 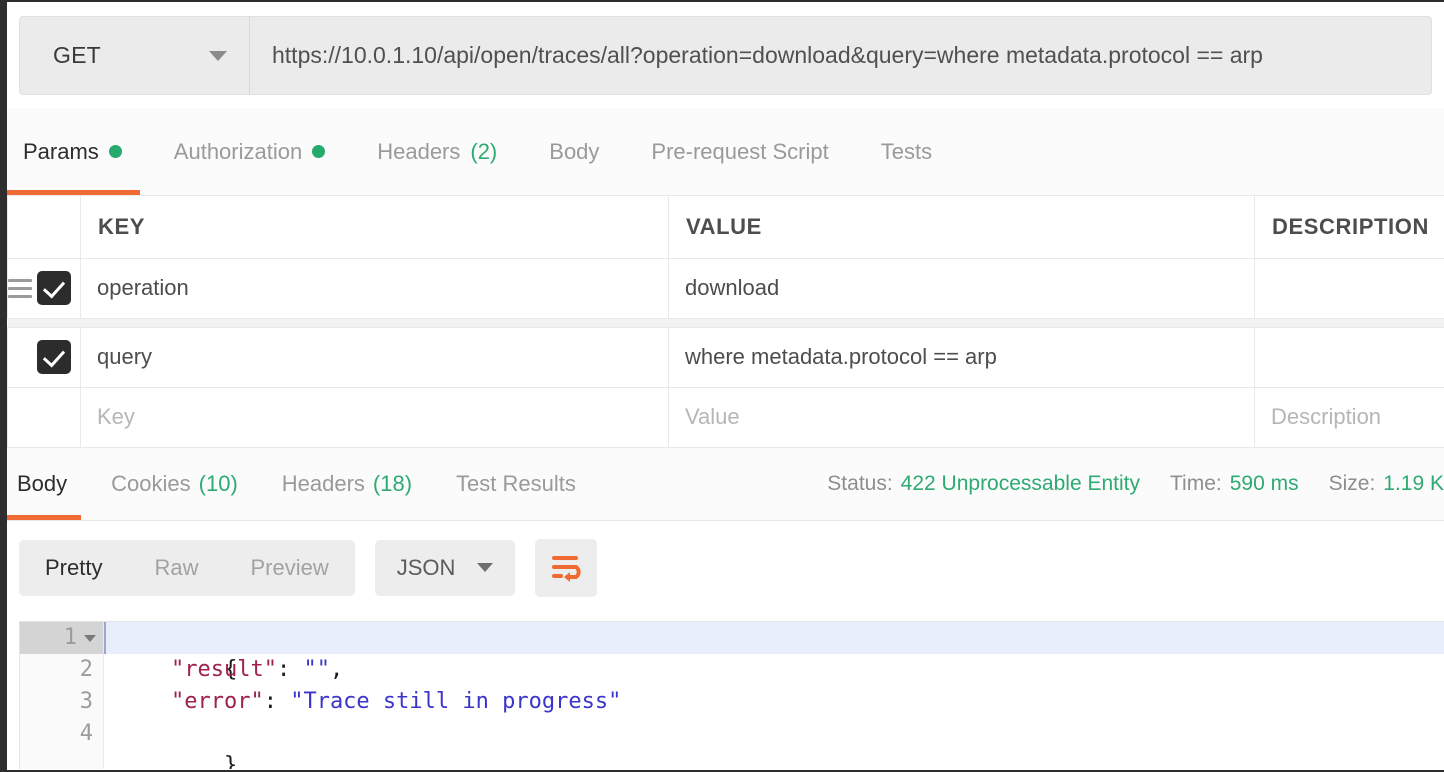 I want to click on response-tab-headers-label: Headers, so click(x=323, y=483).